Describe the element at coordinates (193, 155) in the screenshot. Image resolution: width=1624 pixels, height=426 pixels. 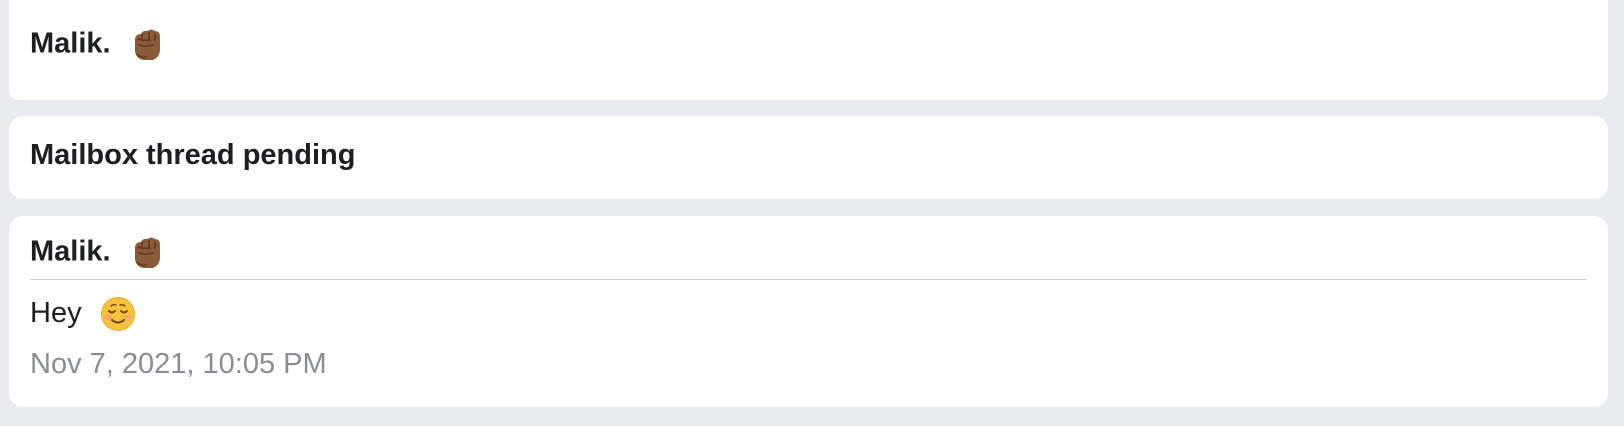
I see `thread-status-title: Mailbox thread pending` at that location.